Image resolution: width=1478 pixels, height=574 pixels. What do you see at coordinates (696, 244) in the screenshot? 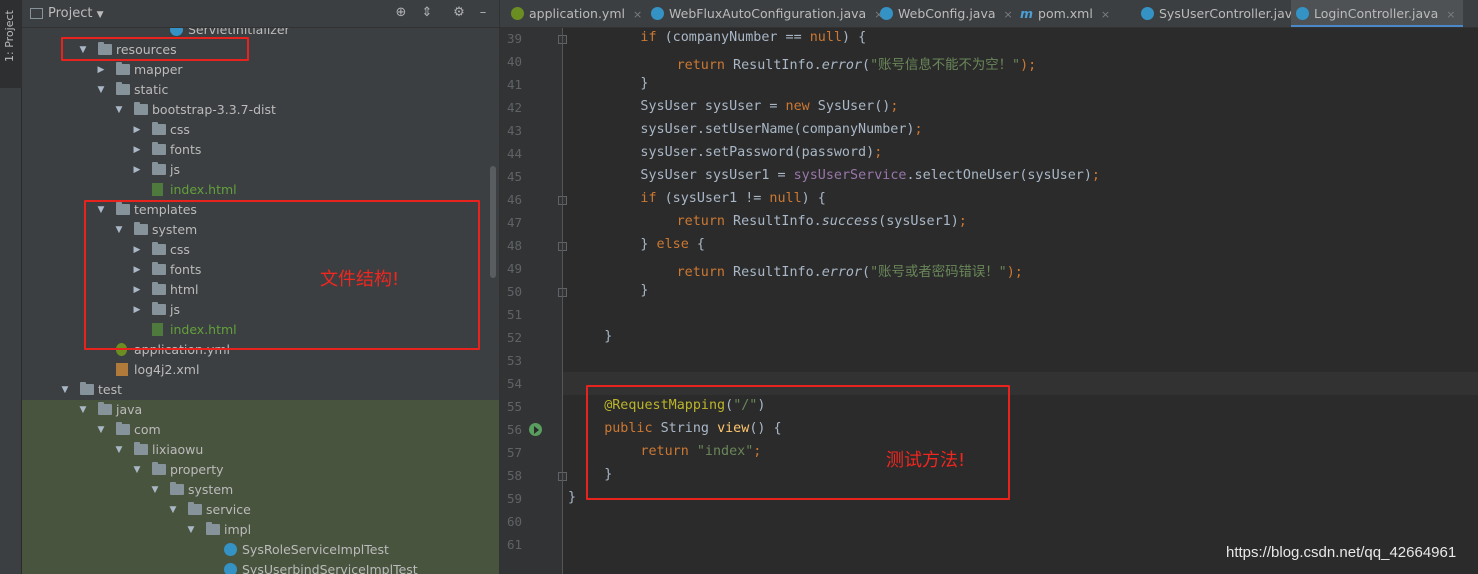
I see `code-token: {` at bounding box center [696, 244].